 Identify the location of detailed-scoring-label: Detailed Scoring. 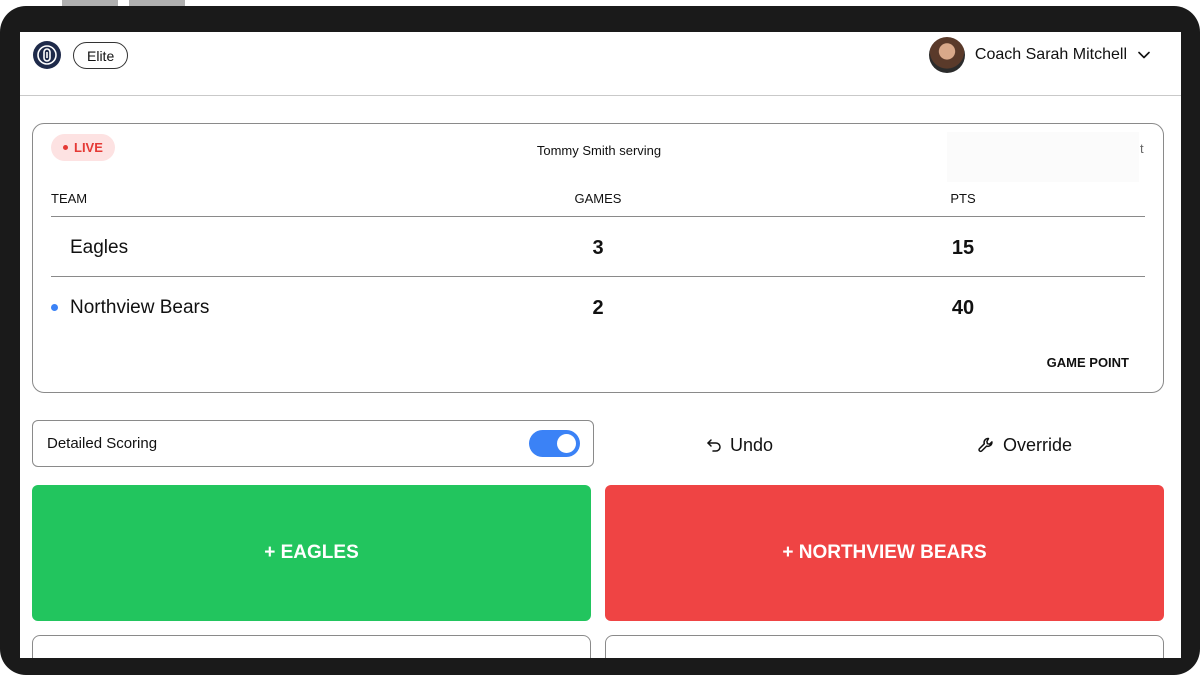
(102, 443).